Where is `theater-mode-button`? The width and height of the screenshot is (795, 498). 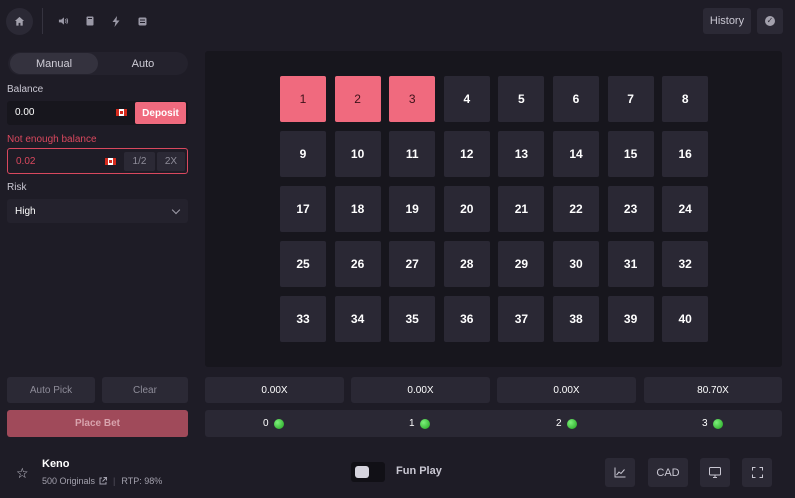 theater-mode-button is located at coordinates (715, 472).